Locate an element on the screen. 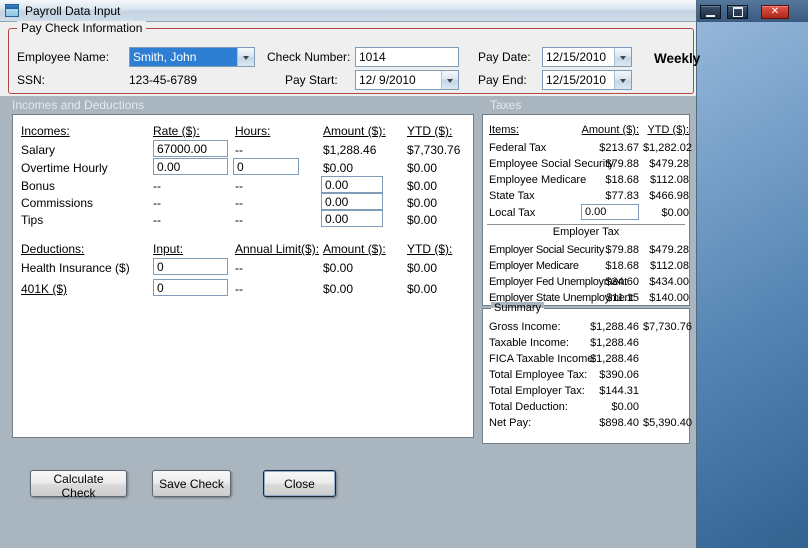 Image resolution: width=808 pixels, height=548 pixels. employer-tax-row-amount: $11.15 is located at coordinates (622, 298).